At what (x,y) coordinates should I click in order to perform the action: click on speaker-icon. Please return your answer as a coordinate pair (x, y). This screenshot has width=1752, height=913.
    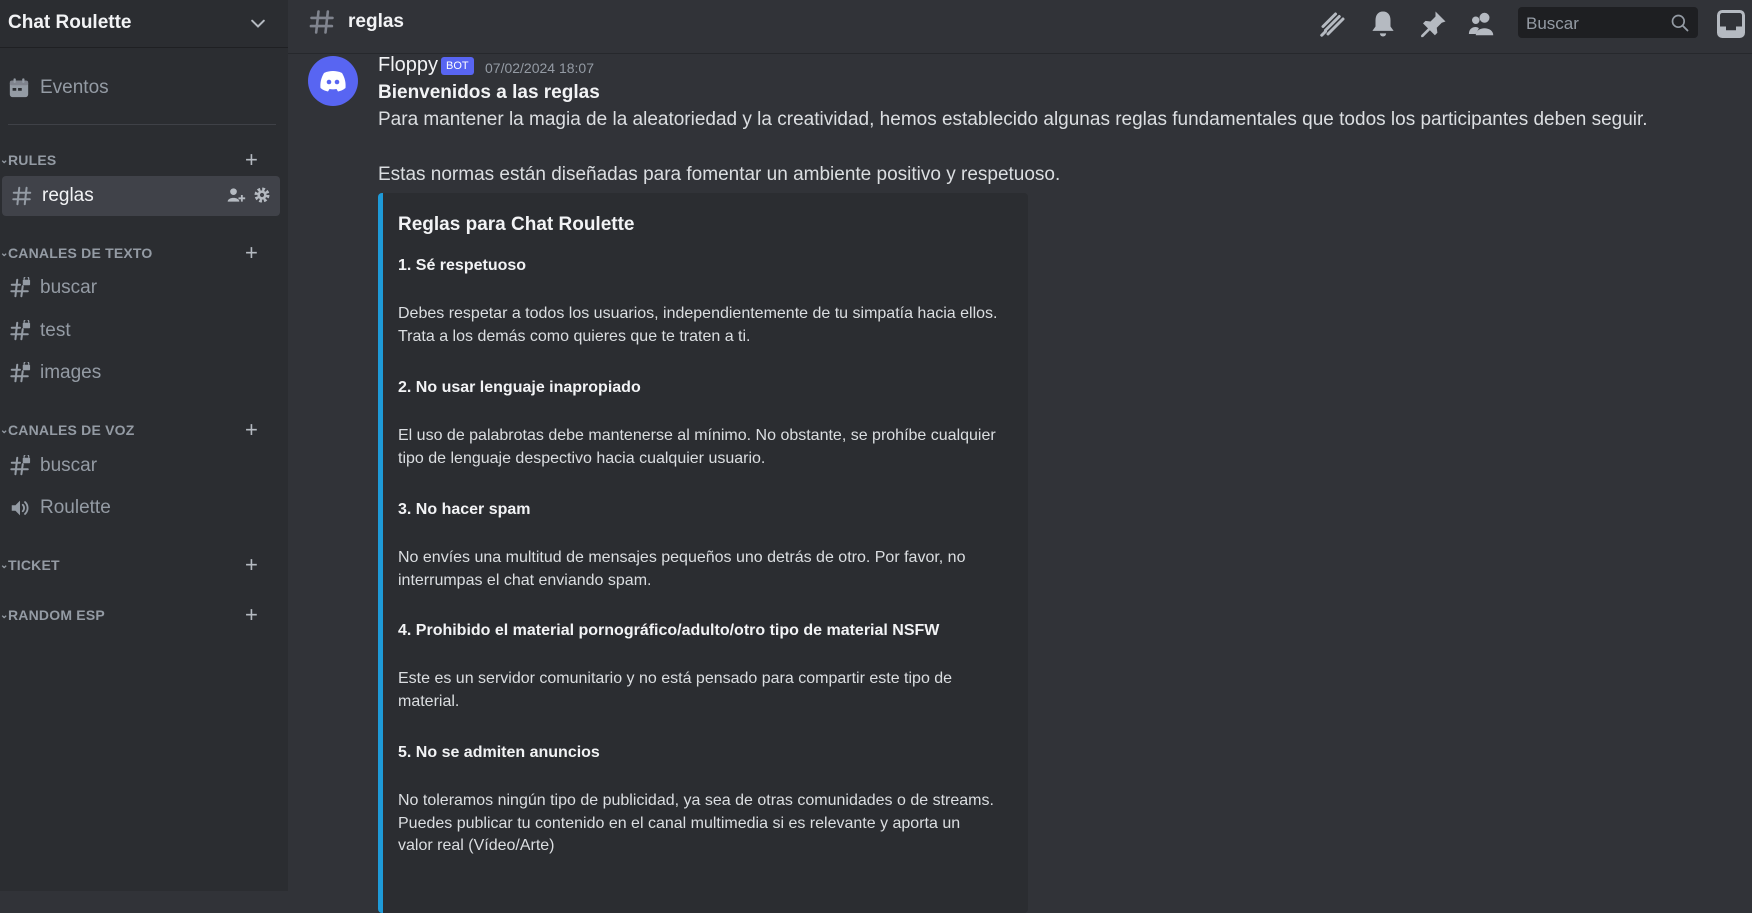
    Looking at the image, I should click on (20, 508).